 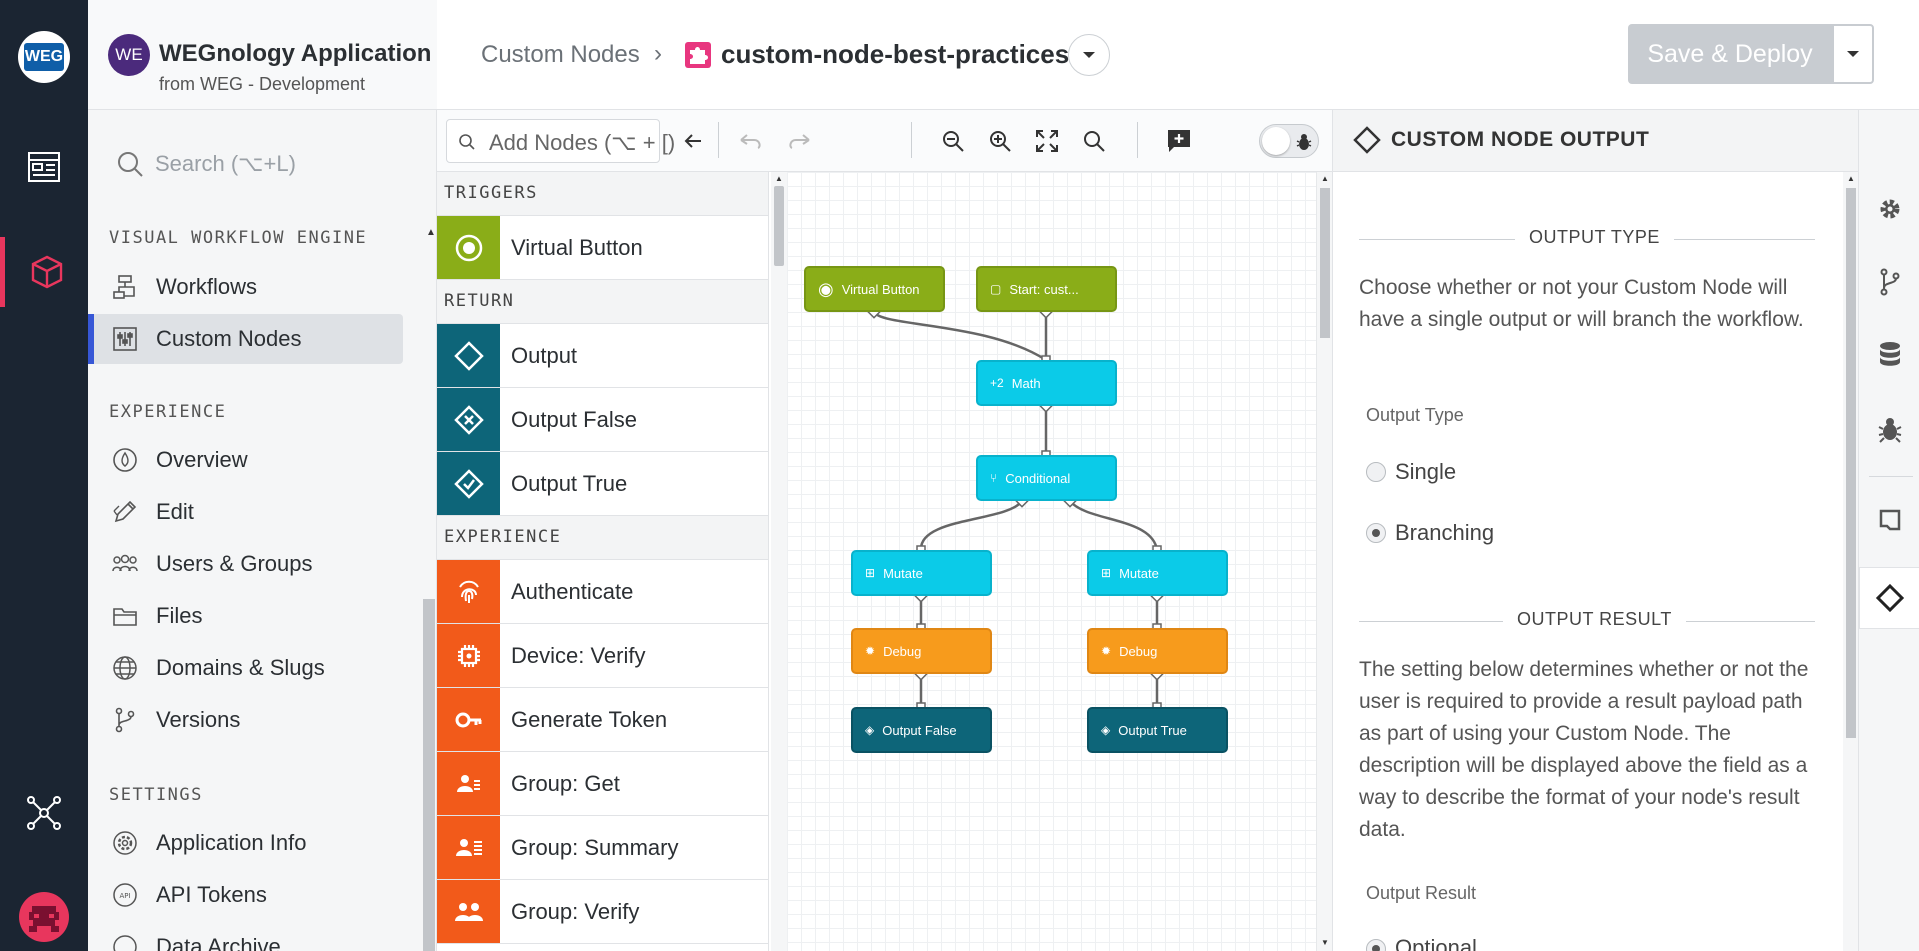 What do you see at coordinates (1889, 355) in the screenshot?
I see `storage-tab` at bounding box center [1889, 355].